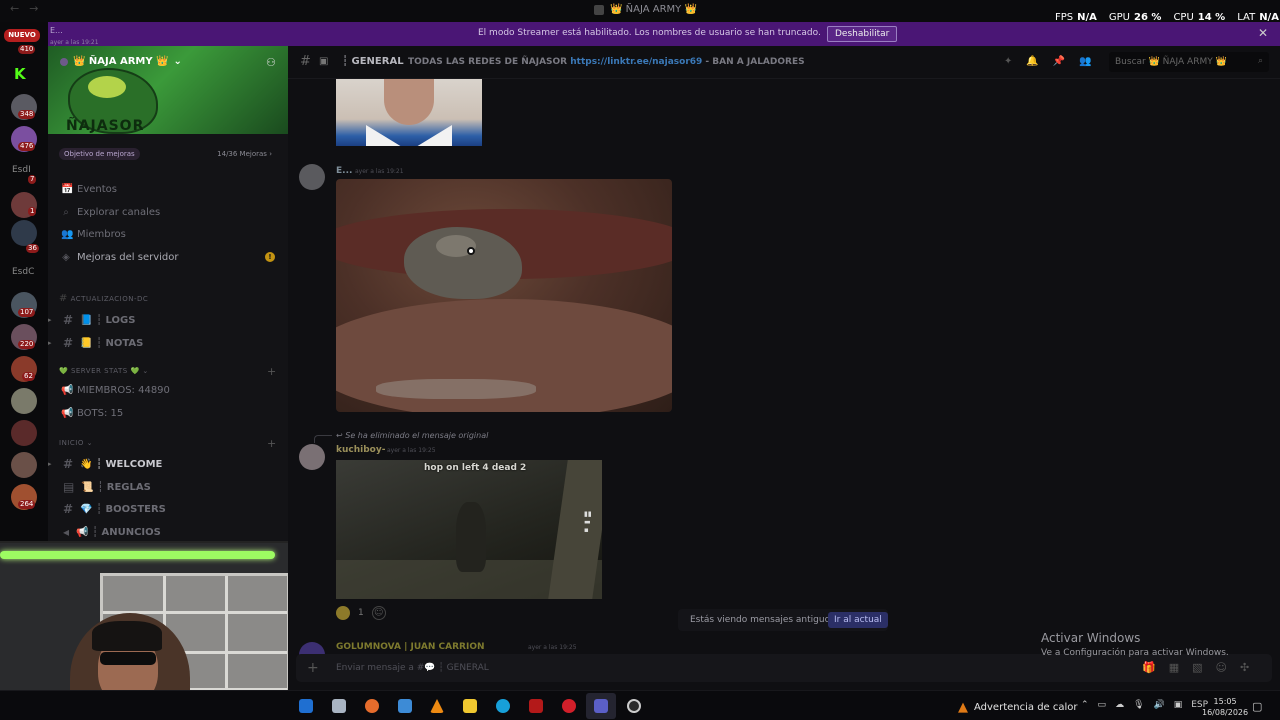  Describe the element at coordinates (862, 34) in the screenshot. I see `disable-streamer-button: Deshabilitar` at that location.